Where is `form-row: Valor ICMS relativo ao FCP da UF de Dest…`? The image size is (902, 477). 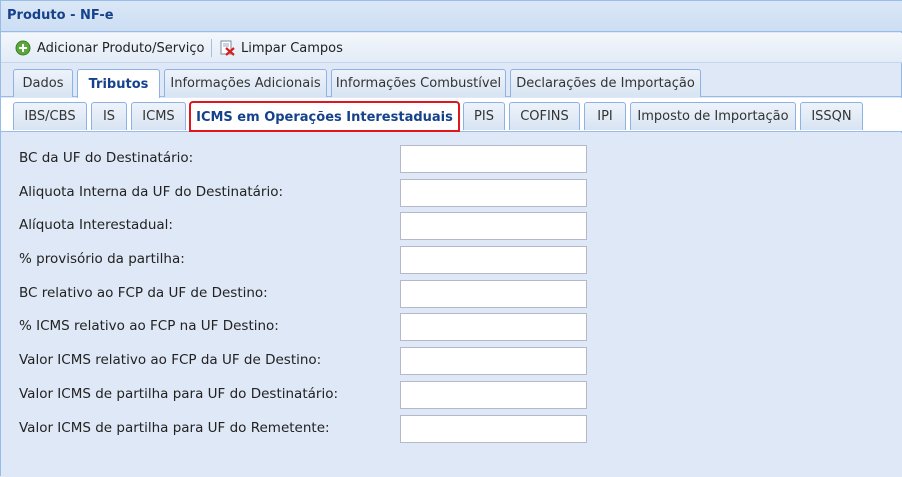 form-row: Valor ICMS relativo ao FCP da UF de Dest… is located at coordinates (451, 361).